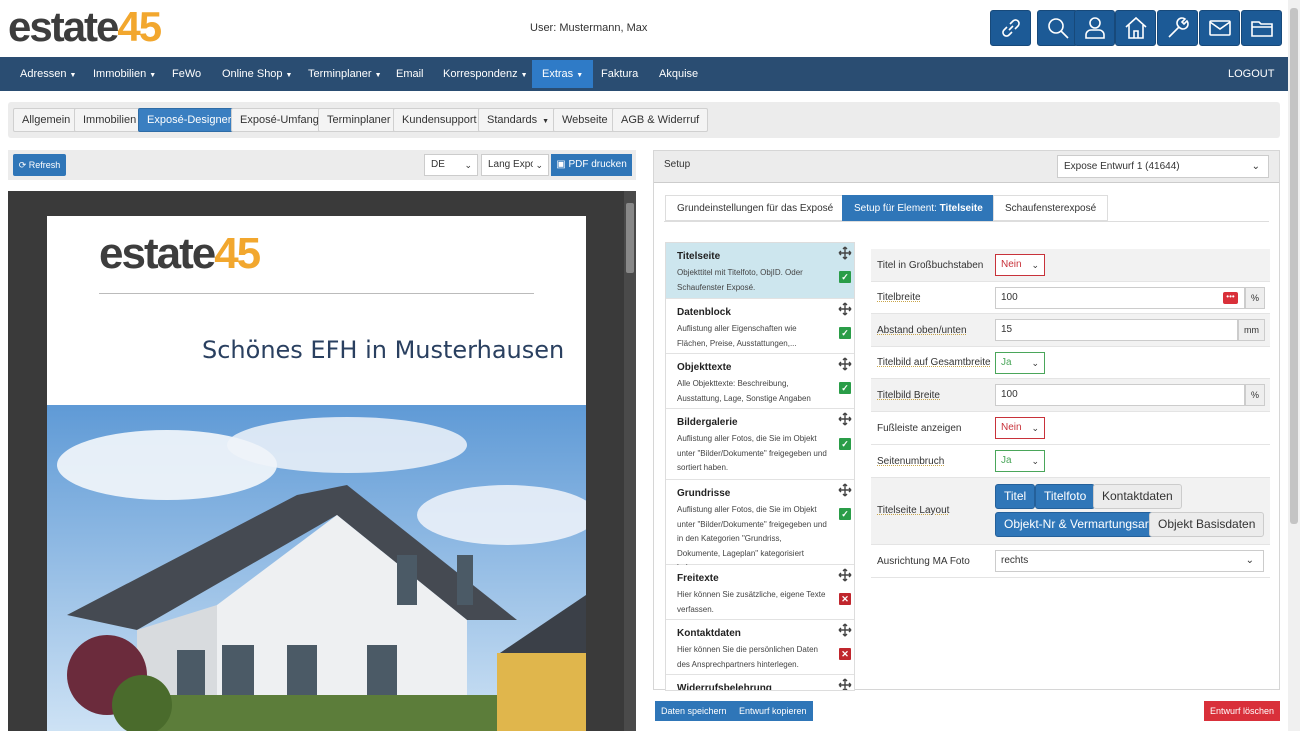 Image resolution: width=1300 pixels, height=731 pixels. I want to click on pdf-print-button: ▣ PDF drucken, so click(591, 165).